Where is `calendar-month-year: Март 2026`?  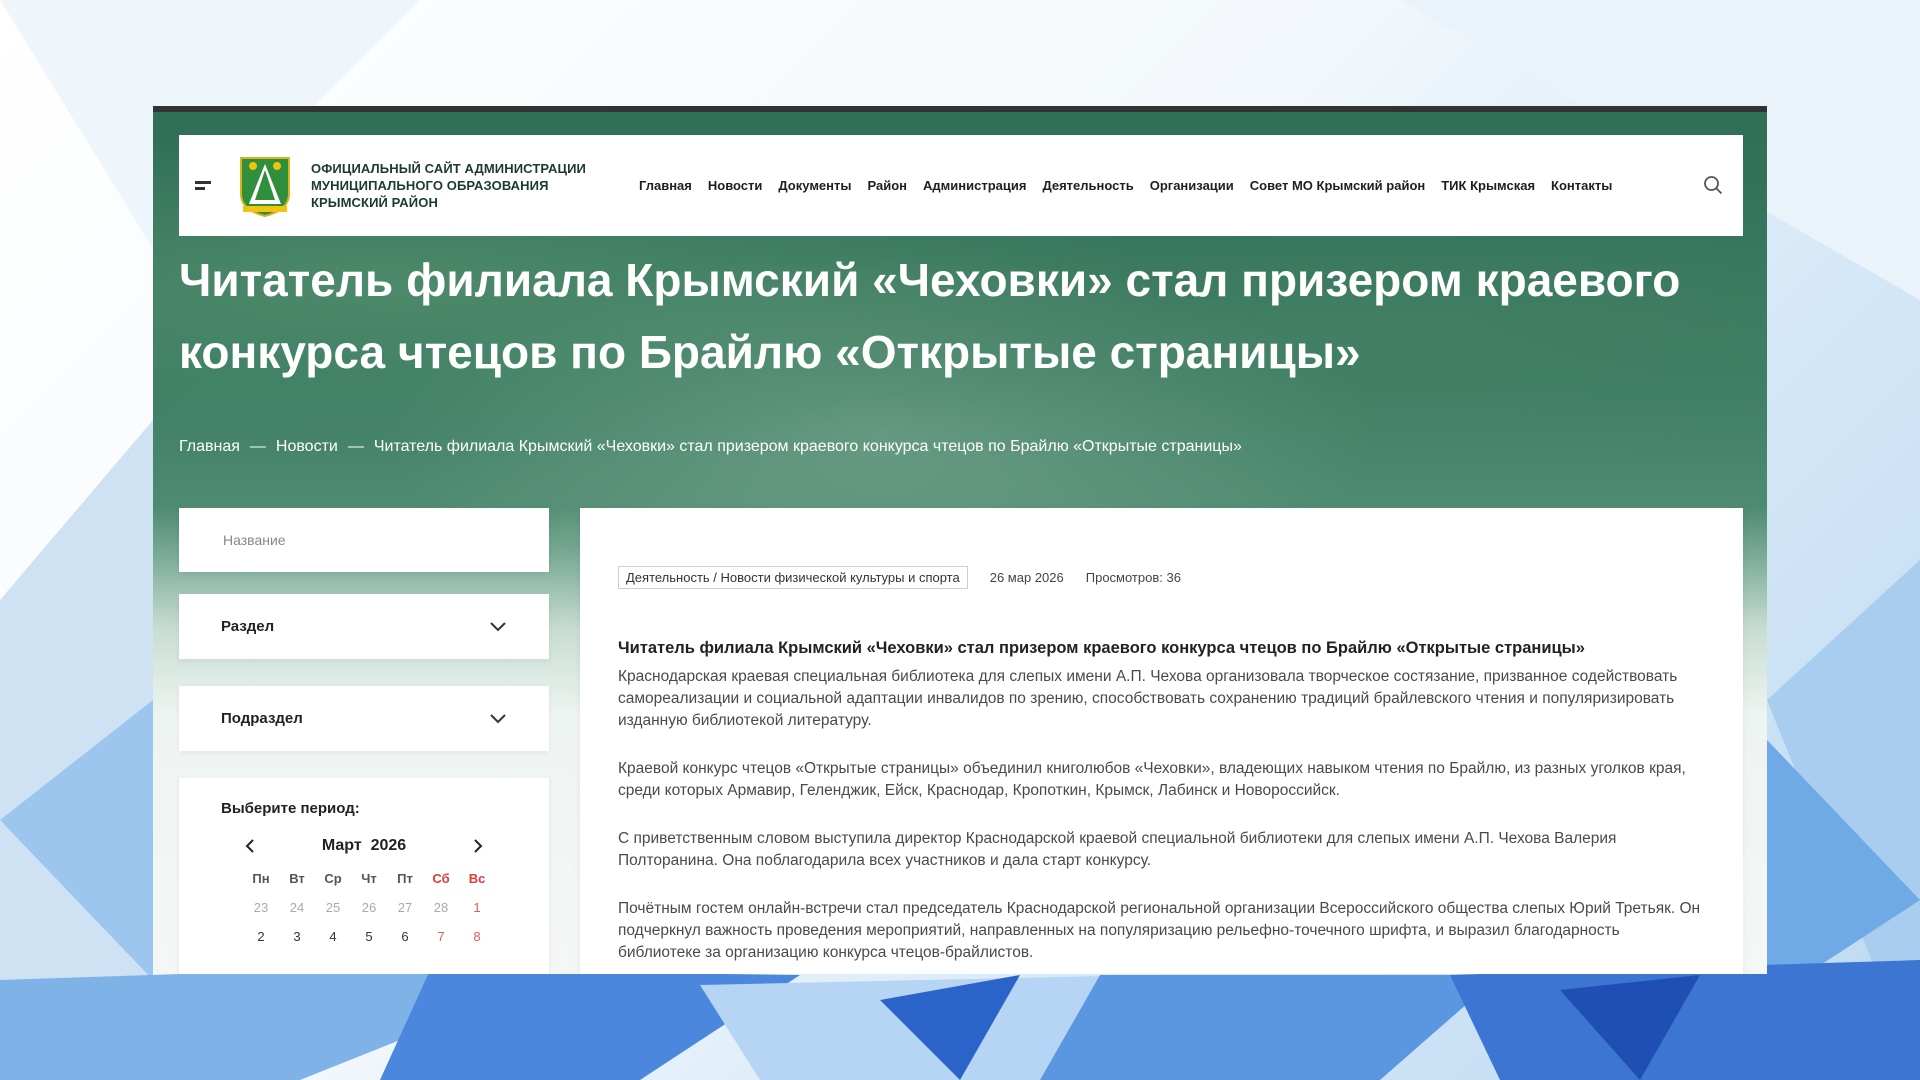 calendar-month-year: Март 2026 is located at coordinates (364, 846).